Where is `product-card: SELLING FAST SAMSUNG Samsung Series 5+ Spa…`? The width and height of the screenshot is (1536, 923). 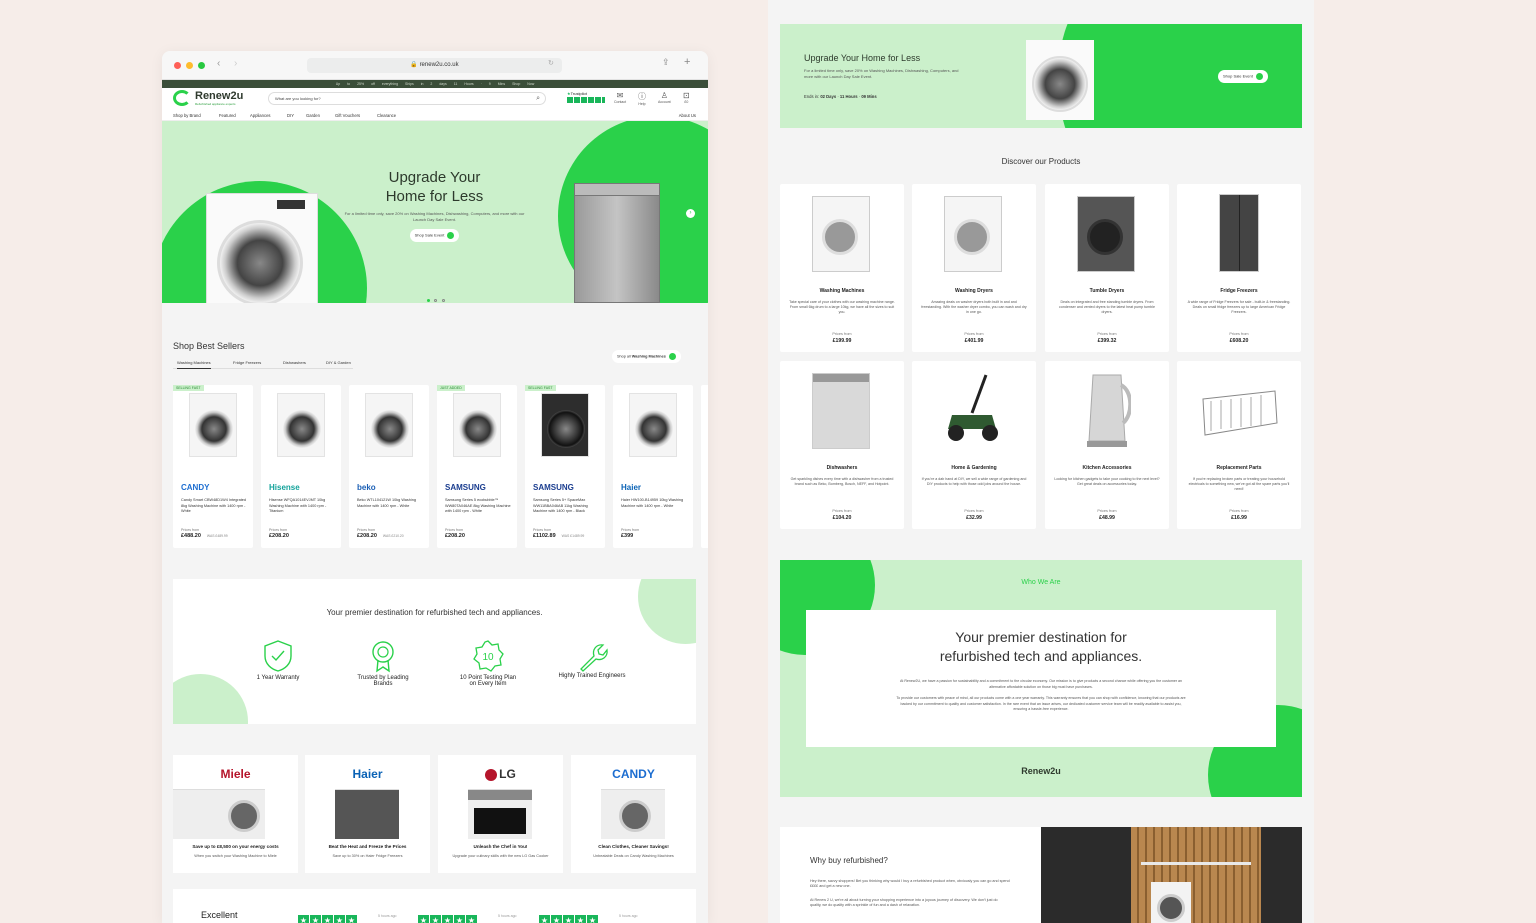 product-card: SELLING FAST SAMSUNG Samsung Series 5+ Spa… is located at coordinates (565, 466).